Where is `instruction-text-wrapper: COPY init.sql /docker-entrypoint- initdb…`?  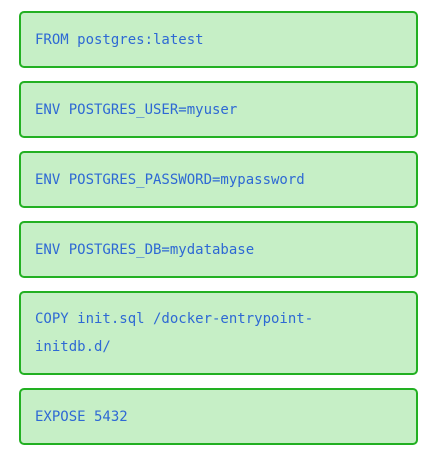 instruction-text-wrapper: COPY init.sql /docker-entrypoint- initdb… is located at coordinates (174, 333).